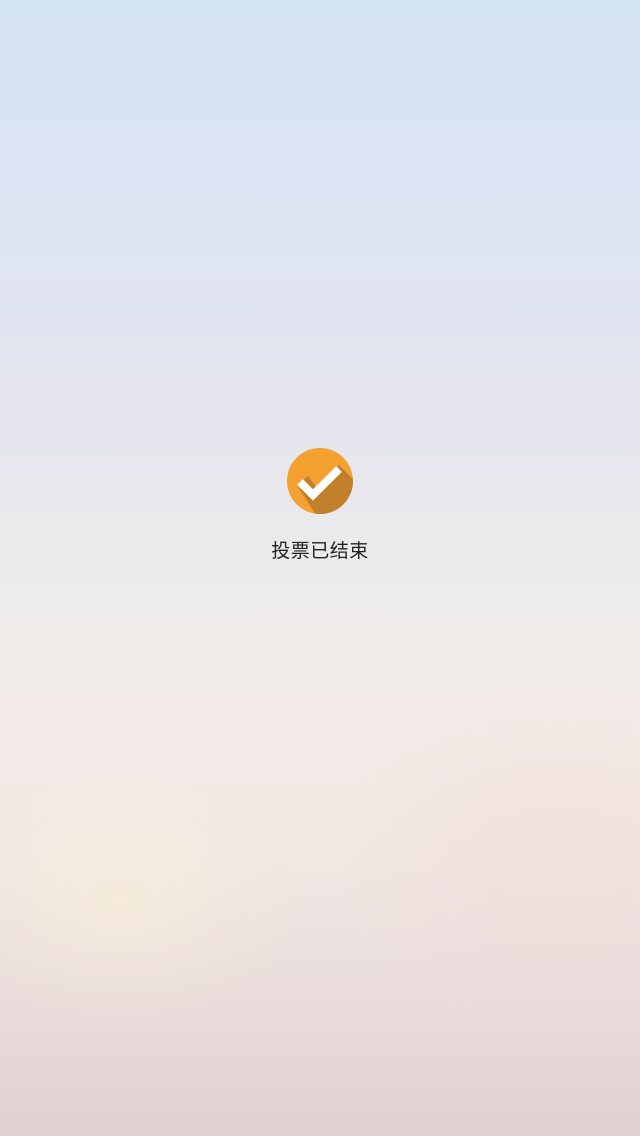  I want to click on status-block: 投票已结束, so click(320, 505).